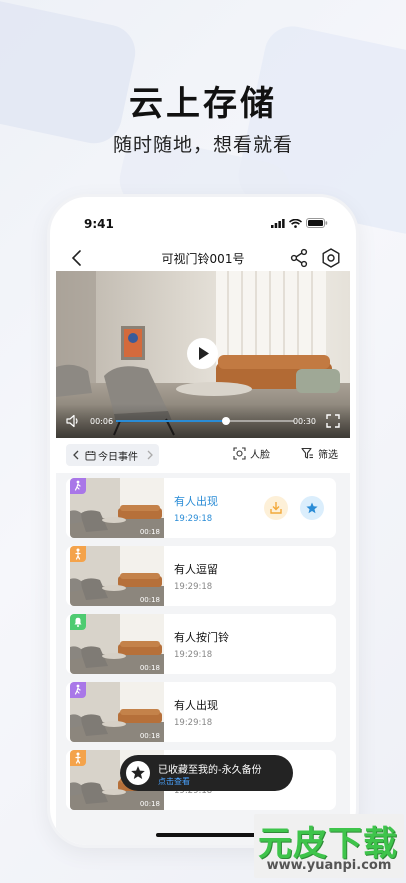  Describe the element at coordinates (203, 104) in the screenshot. I see `promo-title: 云上存储` at that location.